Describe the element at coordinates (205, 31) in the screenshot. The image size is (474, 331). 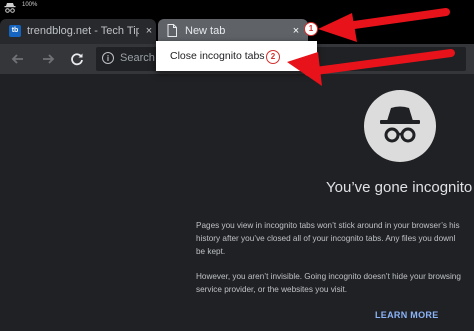
I see `tab-title: New tab` at that location.